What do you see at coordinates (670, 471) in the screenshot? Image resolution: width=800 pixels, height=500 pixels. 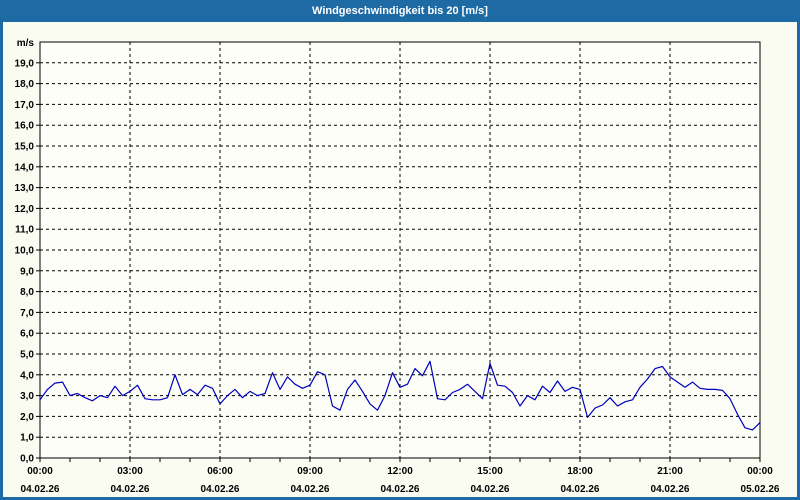 I see `svg-text: 21:00` at bounding box center [670, 471].